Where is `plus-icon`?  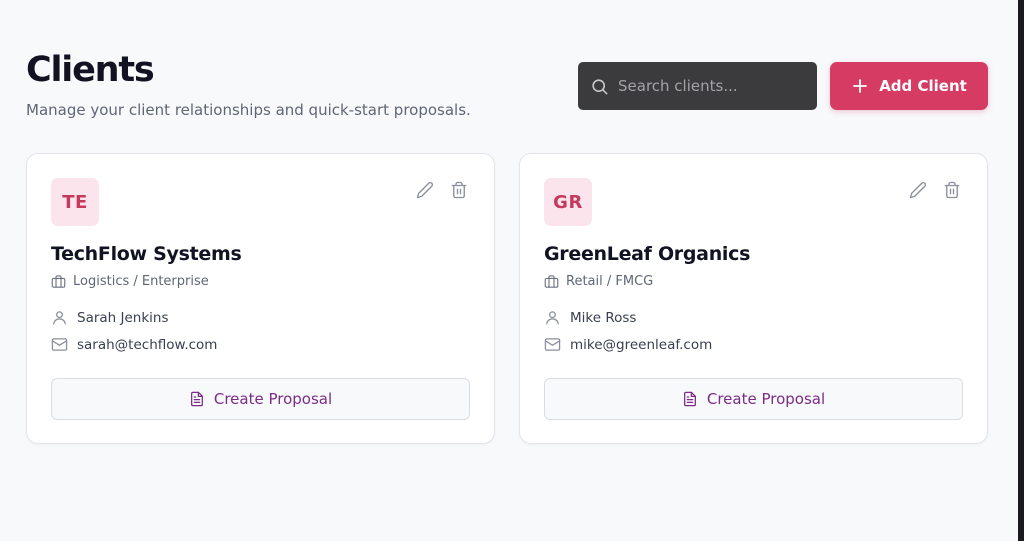
plus-icon is located at coordinates (860, 86).